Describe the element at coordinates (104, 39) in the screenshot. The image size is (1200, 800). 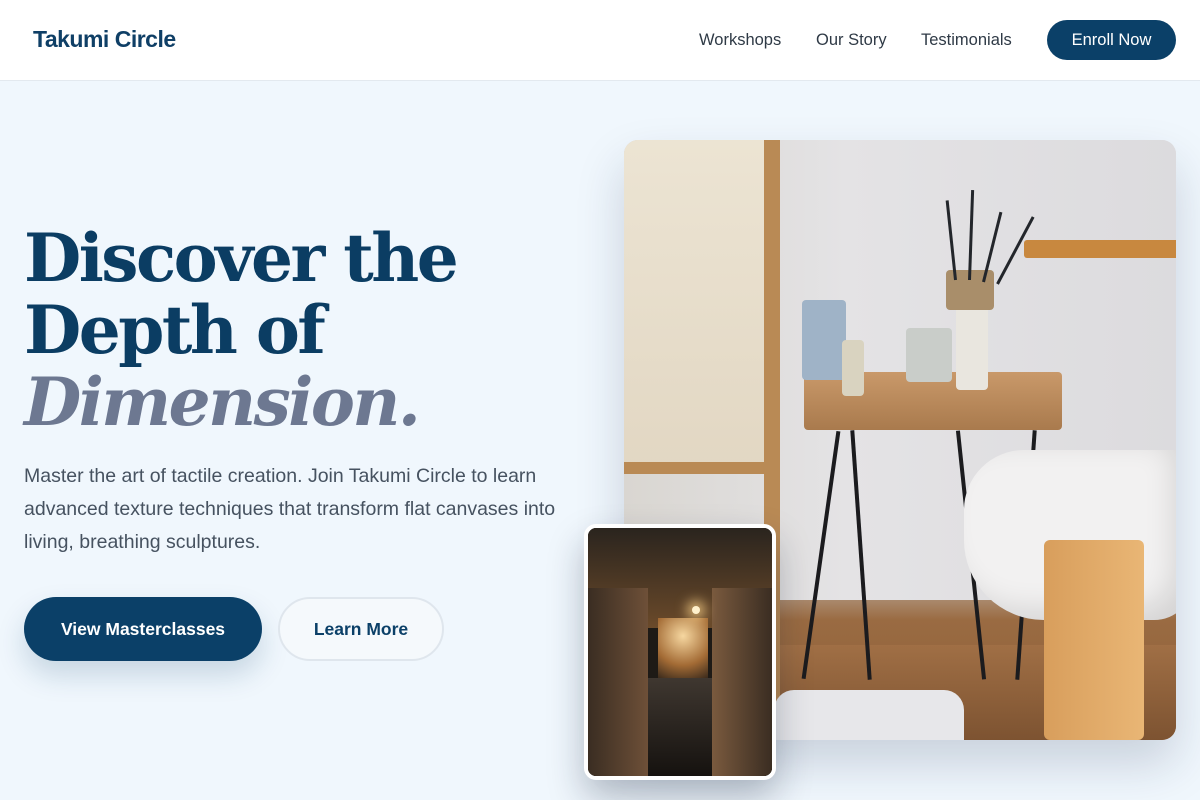
I see `brand-logo: Takumi Circle` at that location.